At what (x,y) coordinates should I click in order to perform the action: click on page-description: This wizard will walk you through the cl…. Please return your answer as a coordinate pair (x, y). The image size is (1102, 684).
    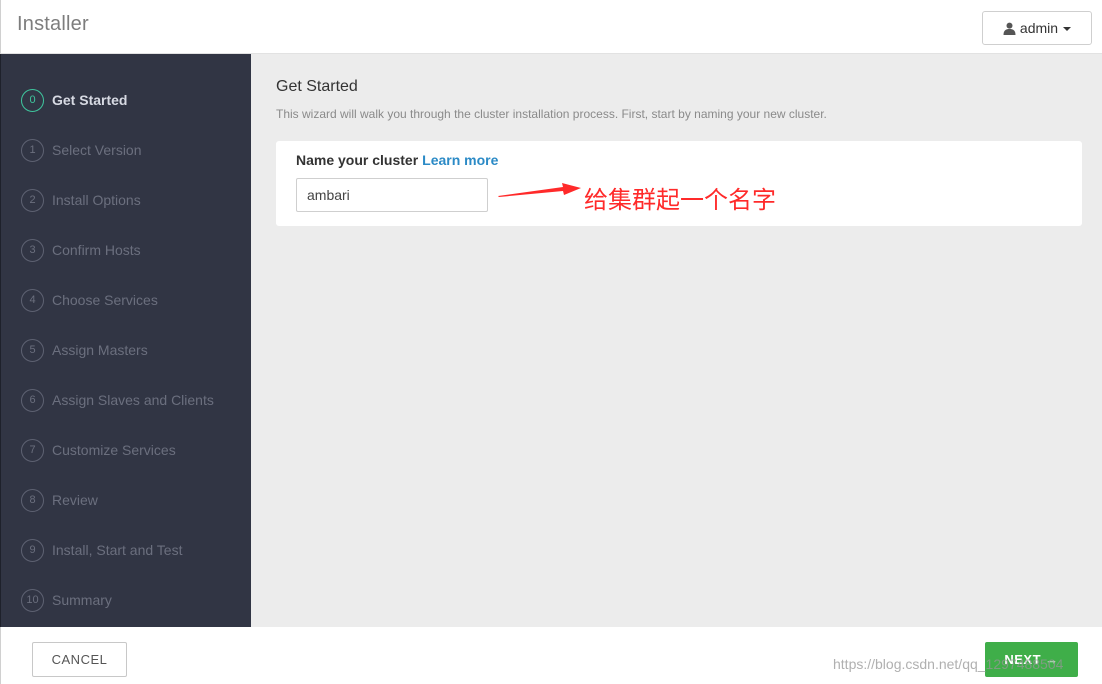
    Looking at the image, I should click on (551, 114).